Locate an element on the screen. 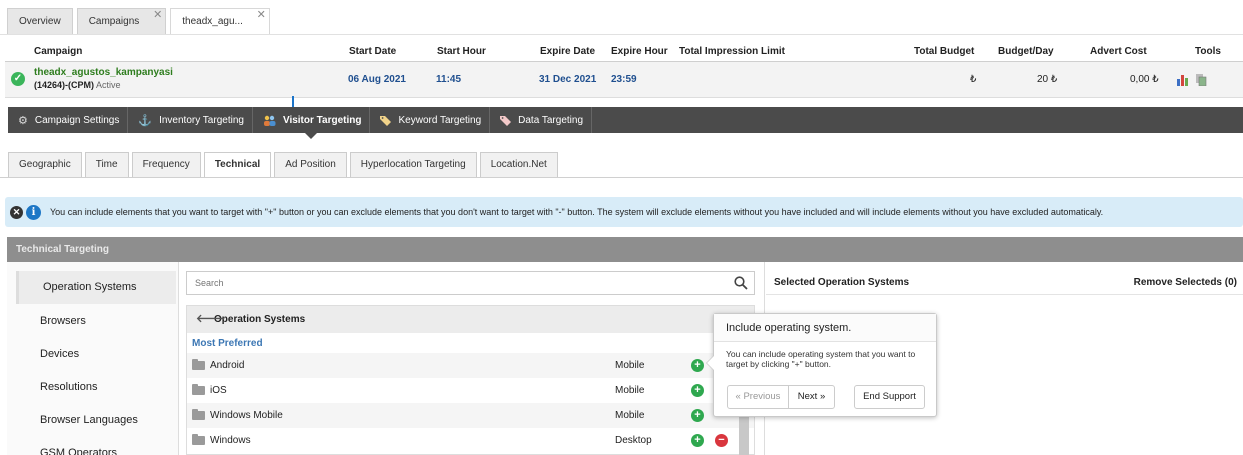  list-item: Android Mobile + is located at coordinates (470, 365).